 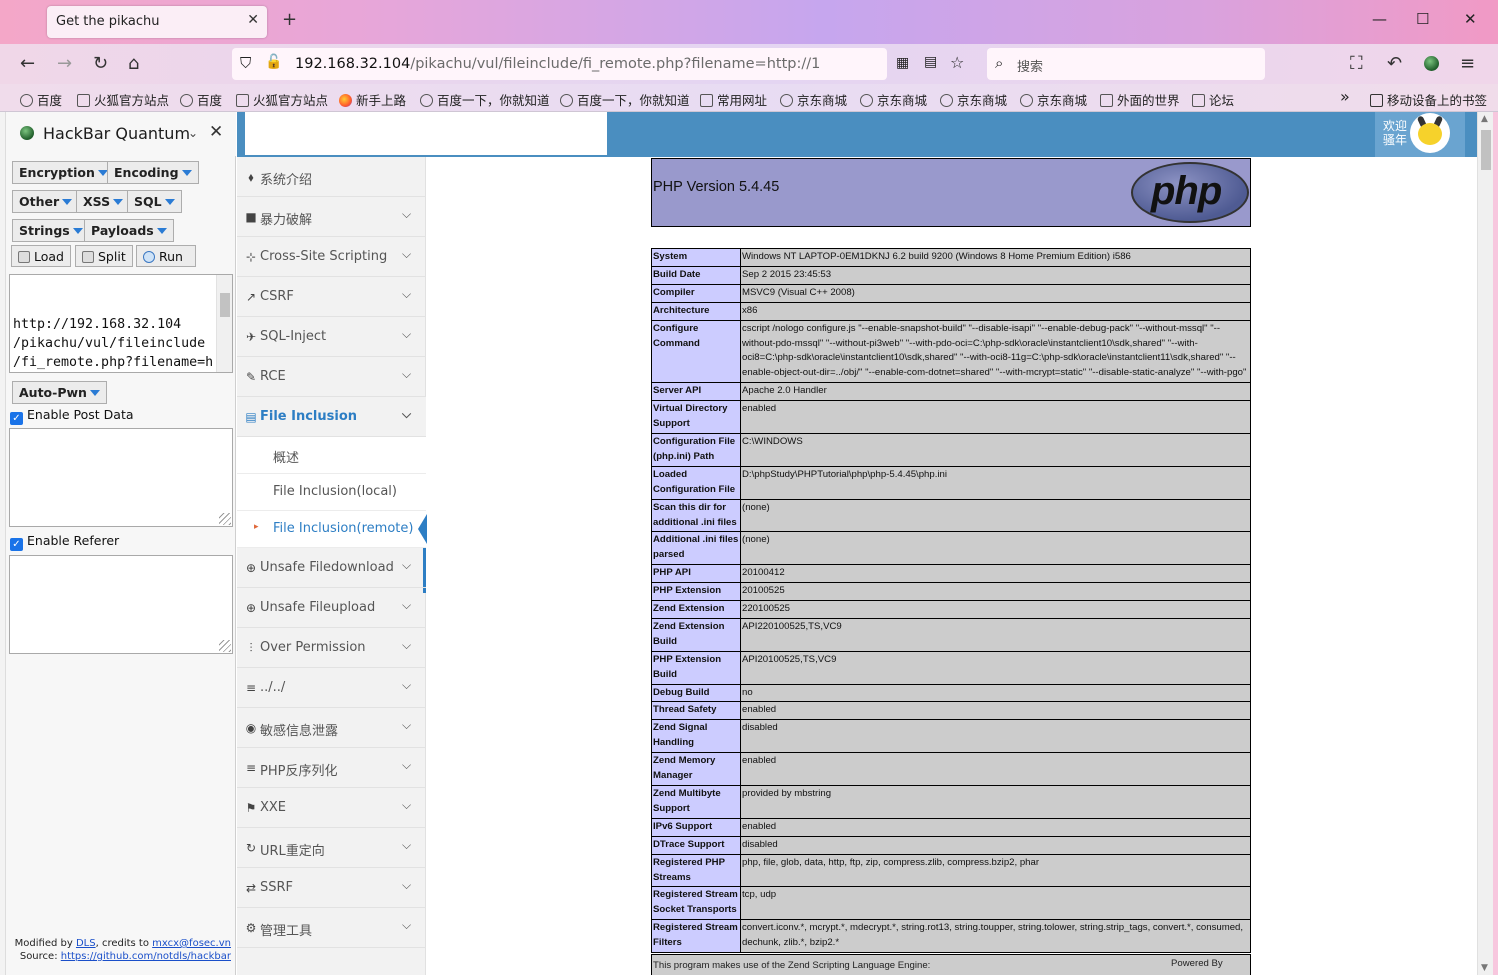 What do you see at coordinates (331, 768) in the screenshot?
I see `sidebar-item: ≡ PHP反序列化 ⌵` at bounding box center [331, 768].